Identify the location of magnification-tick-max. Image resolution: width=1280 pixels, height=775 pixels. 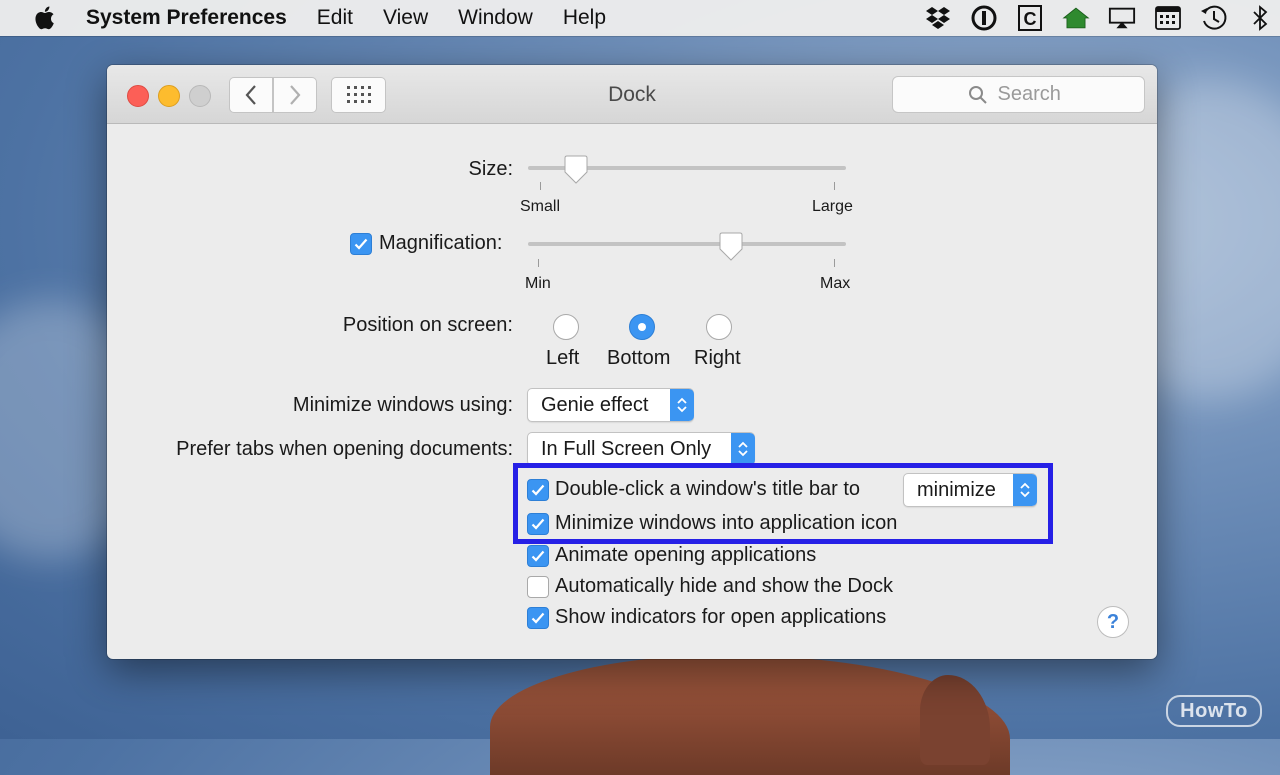
(834, 263).